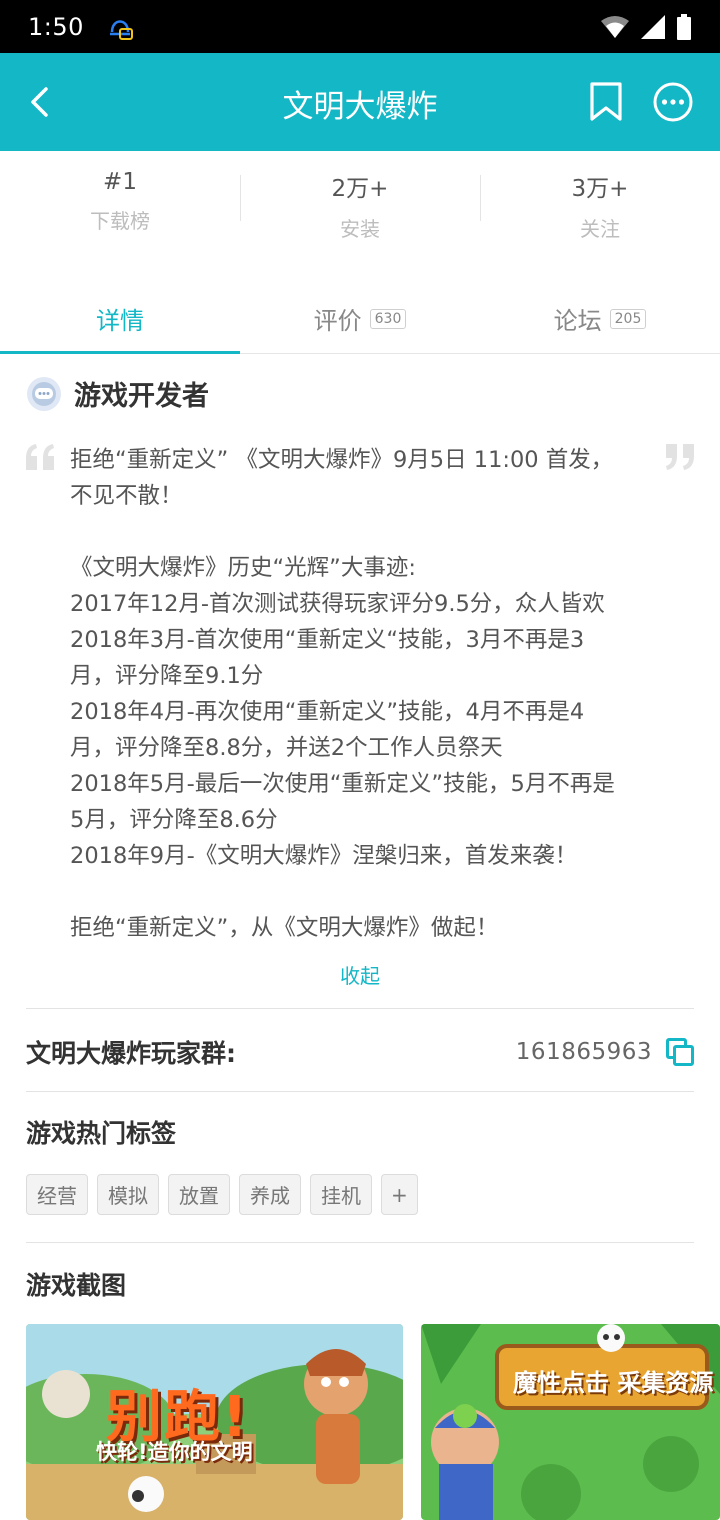 The width and height of the screenshot is (720, 1520). I want to click on description-line: 5月，评分降至8.6分, so click(174, 820).